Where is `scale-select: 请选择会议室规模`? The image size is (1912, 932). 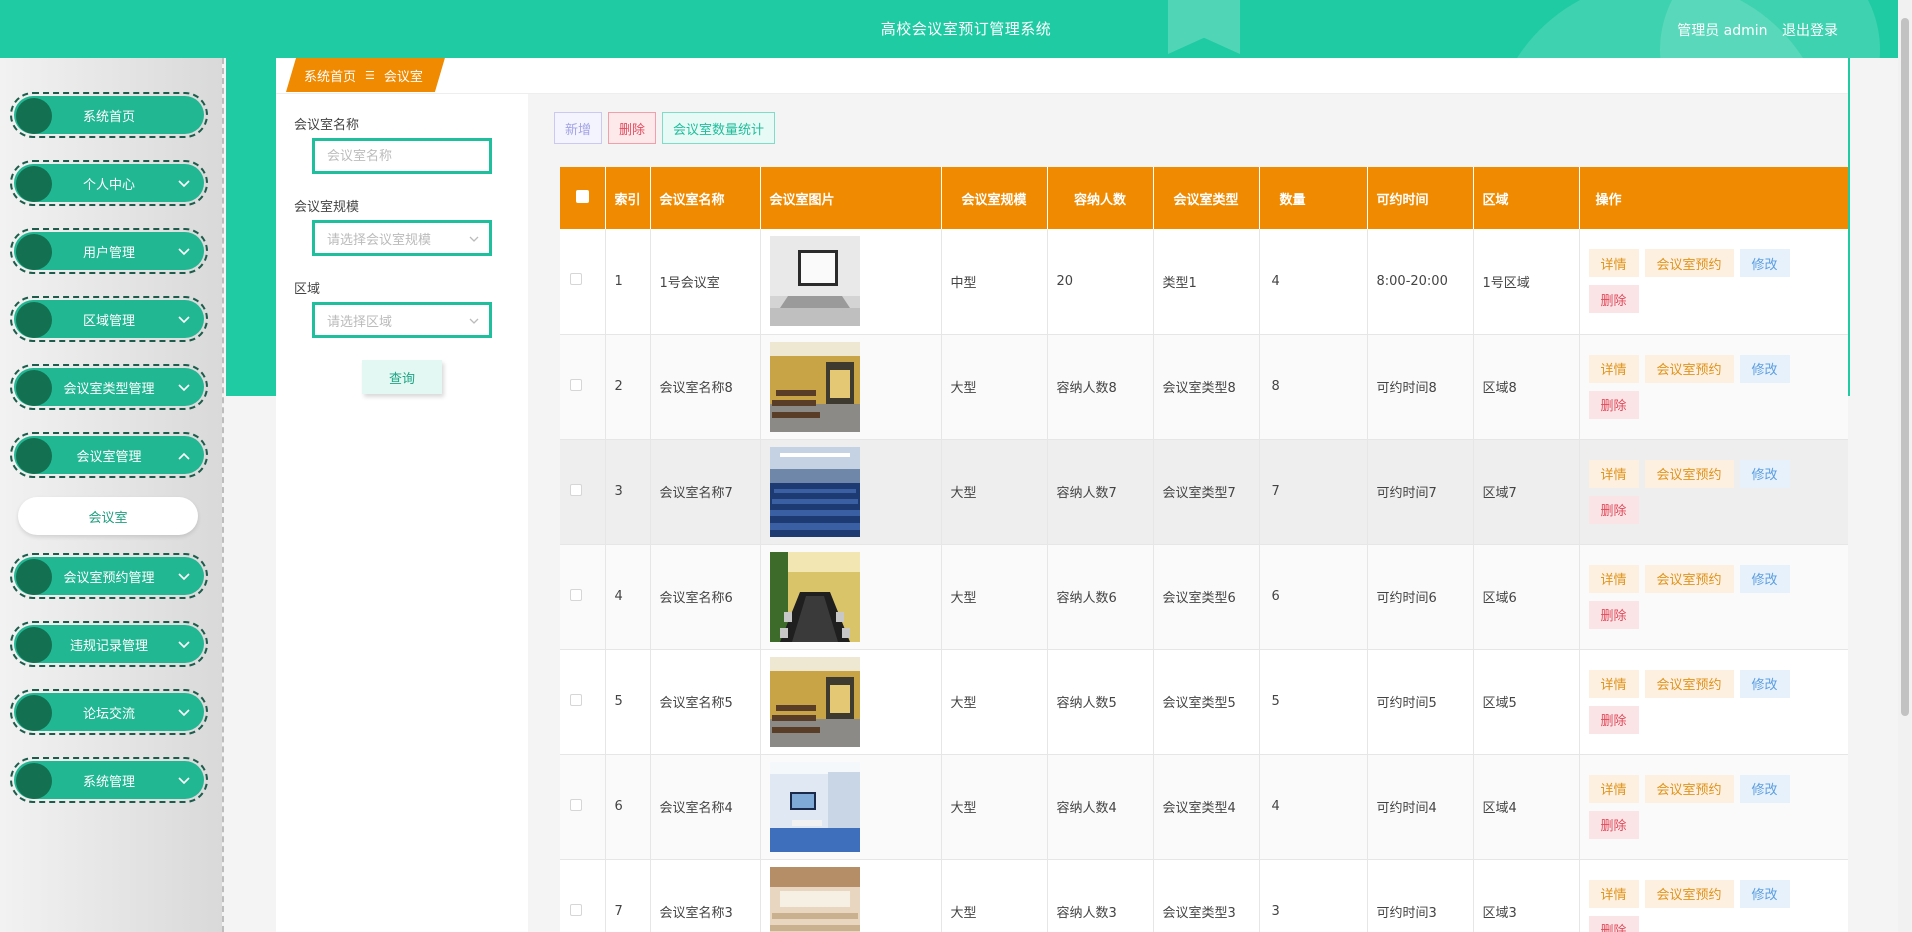
scale-select: 请选择会议室规模 is located at coordinates (402, 238).